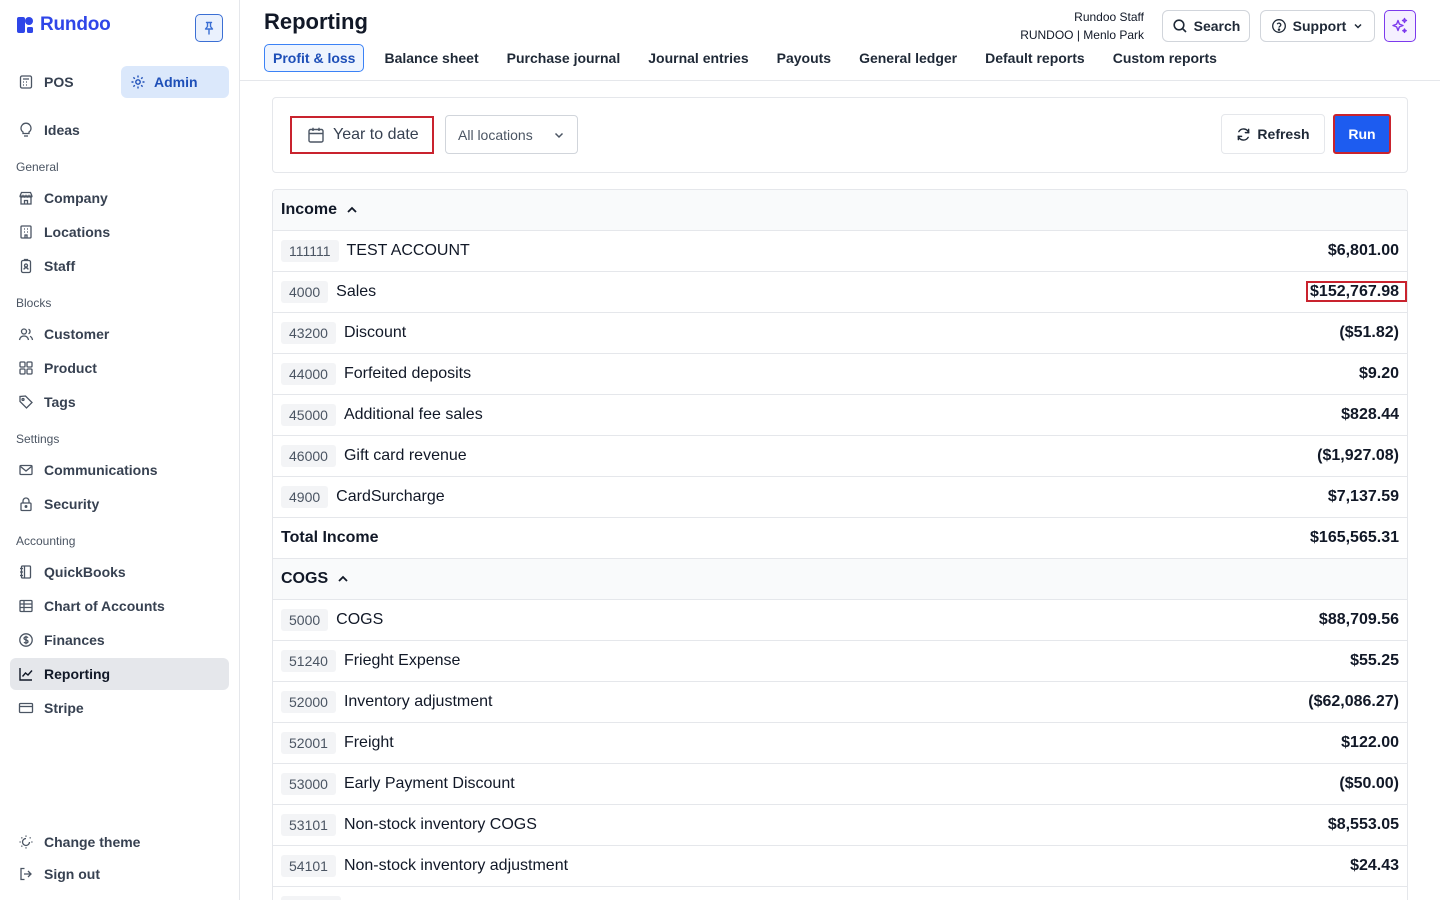 Image resolution: width=1440 pixels, height=900 pixels. What do you see at coordinates (698, 58) in the screenshot?
I see `tab-journal-entries: Journal entries` at bounding box center [698, 58].